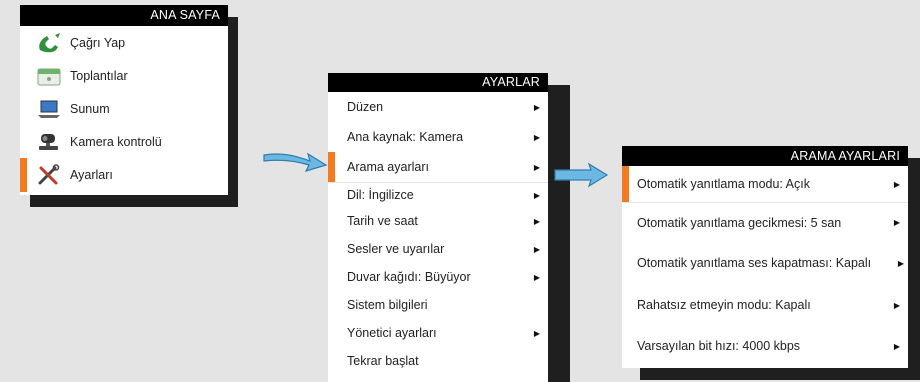  Describe the element at coordinates (438, 107) in the screenshot. I see `settings-item-layout: Düzen ▶` at that location.